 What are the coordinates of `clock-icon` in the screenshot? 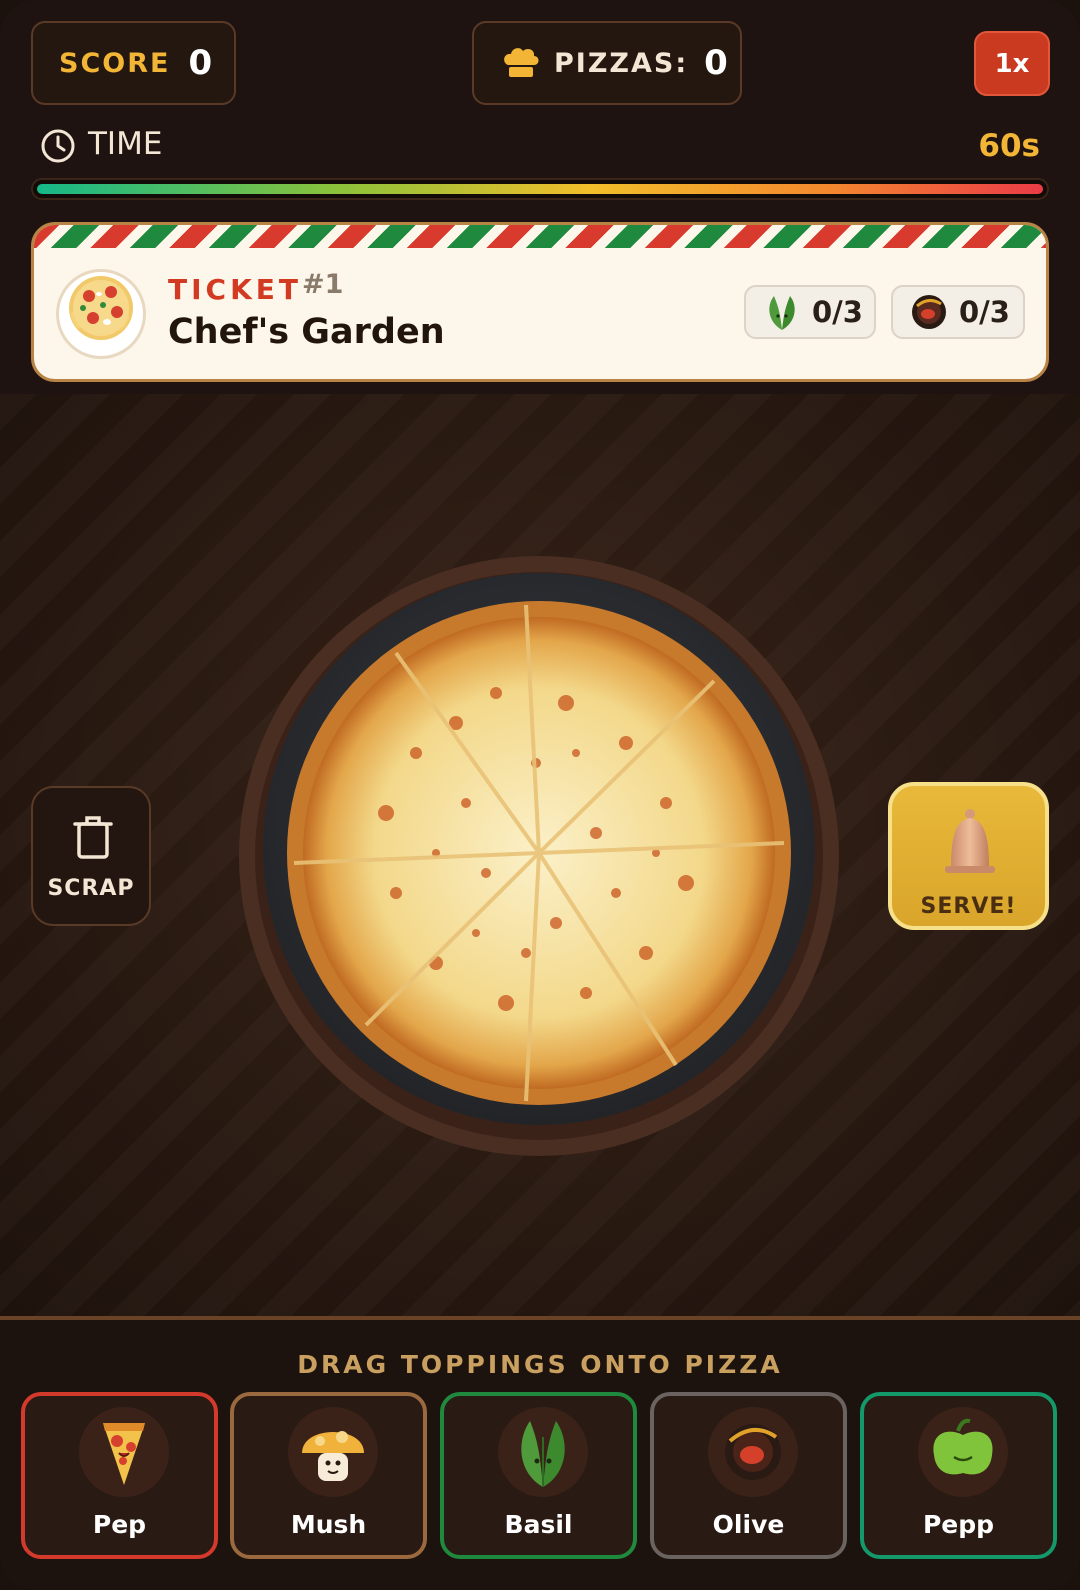 It's located at (58, 146).